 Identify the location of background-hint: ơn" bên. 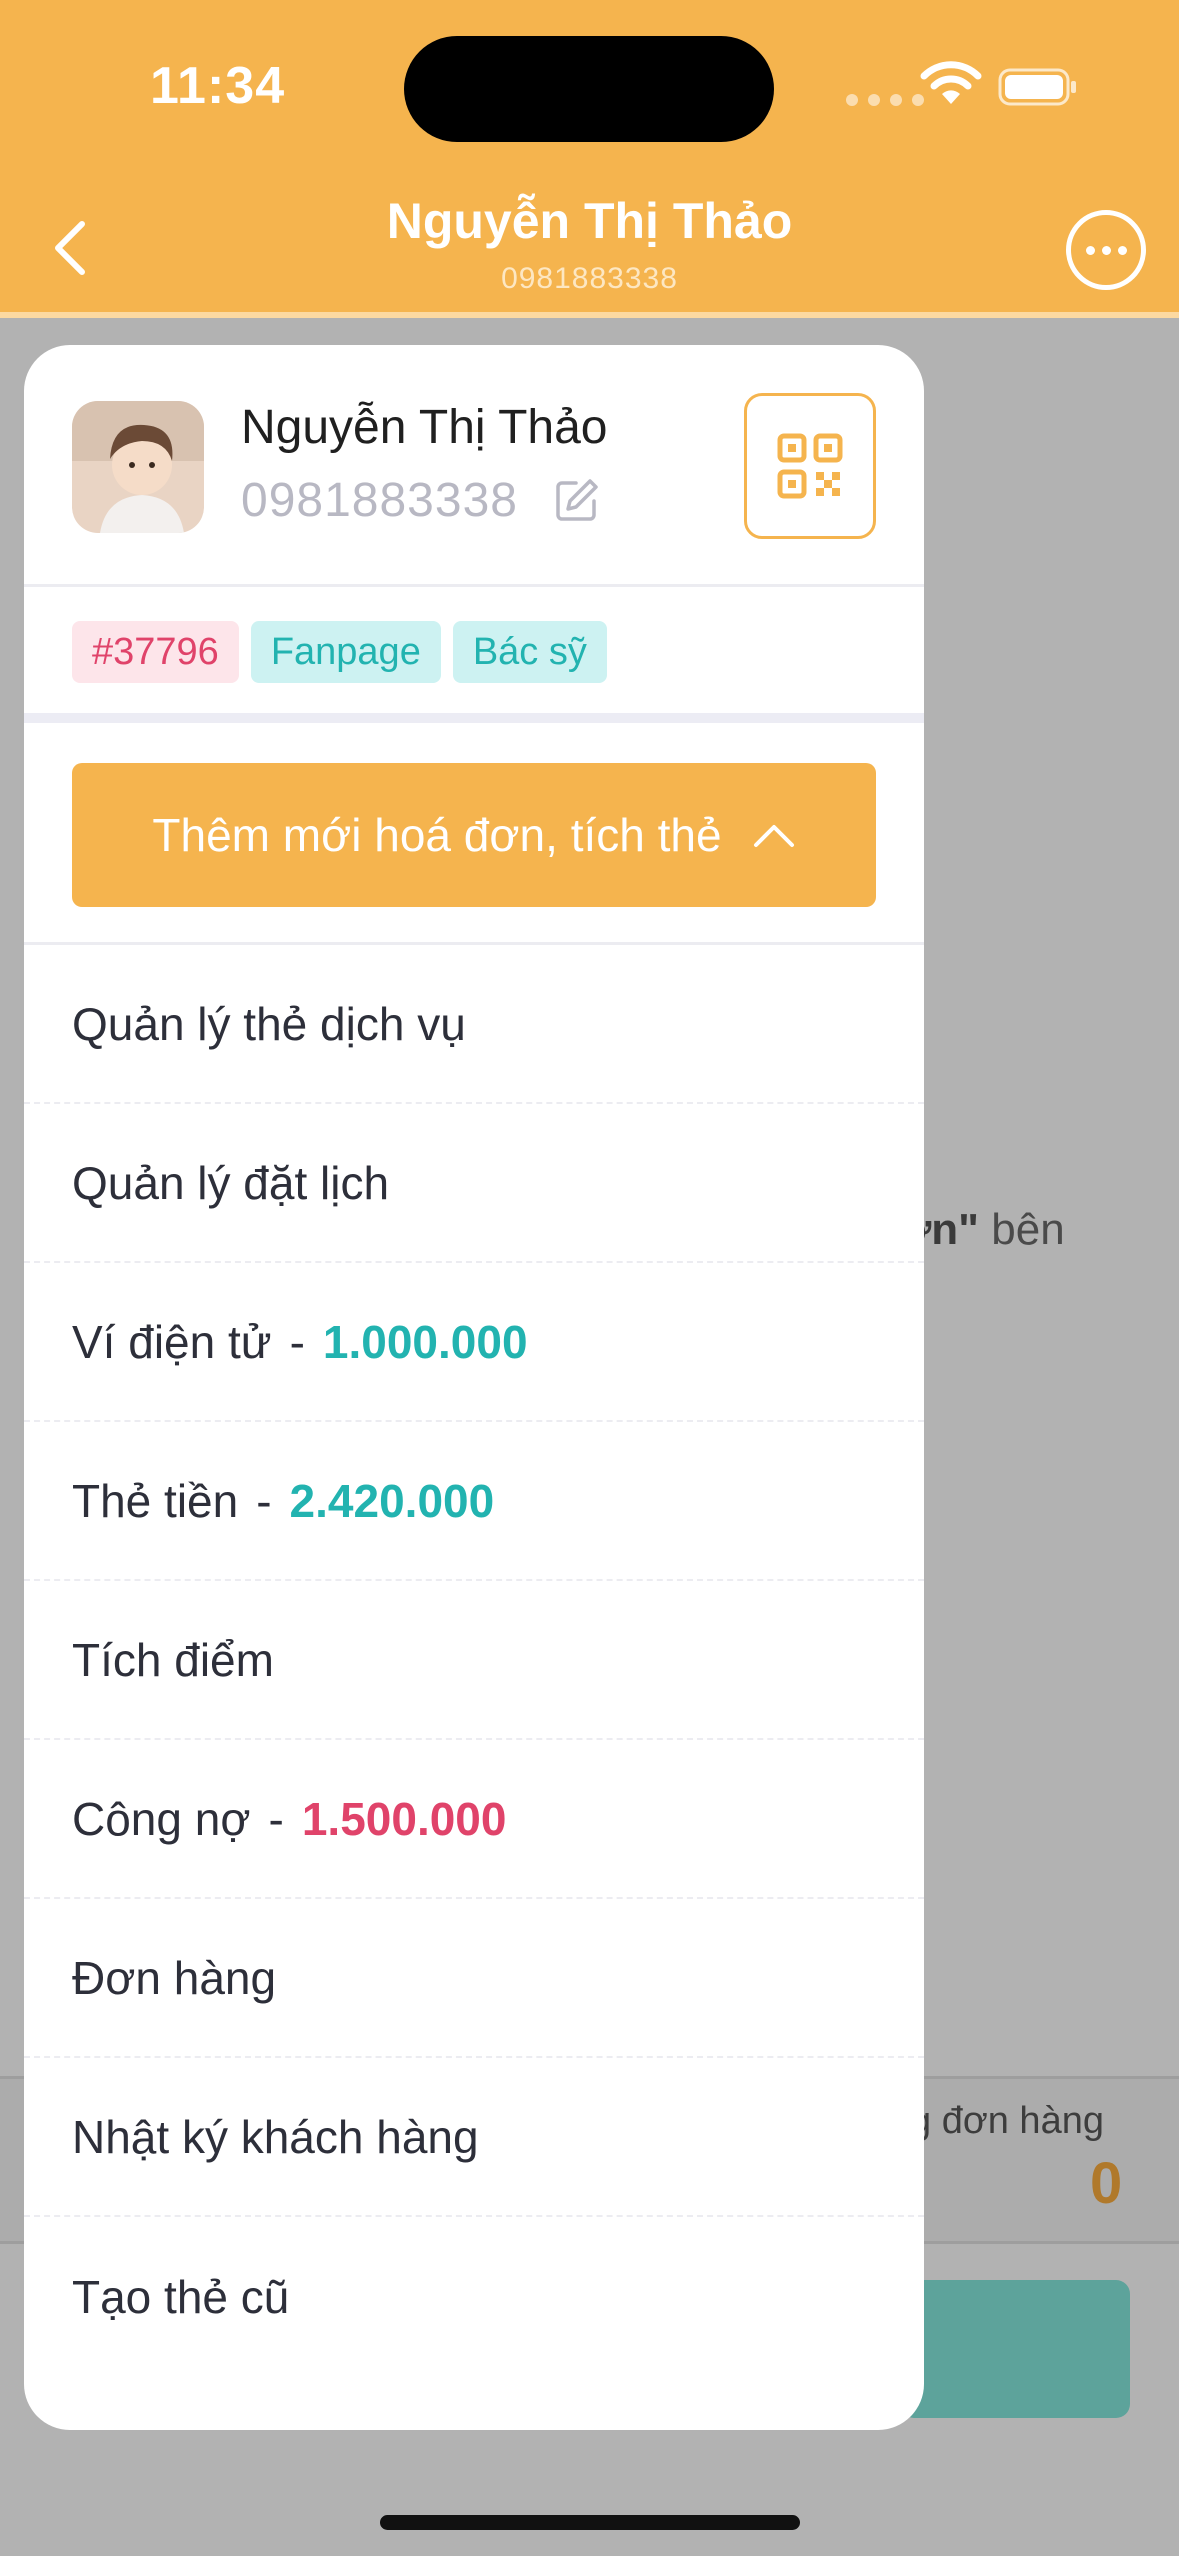
(982, 1229).